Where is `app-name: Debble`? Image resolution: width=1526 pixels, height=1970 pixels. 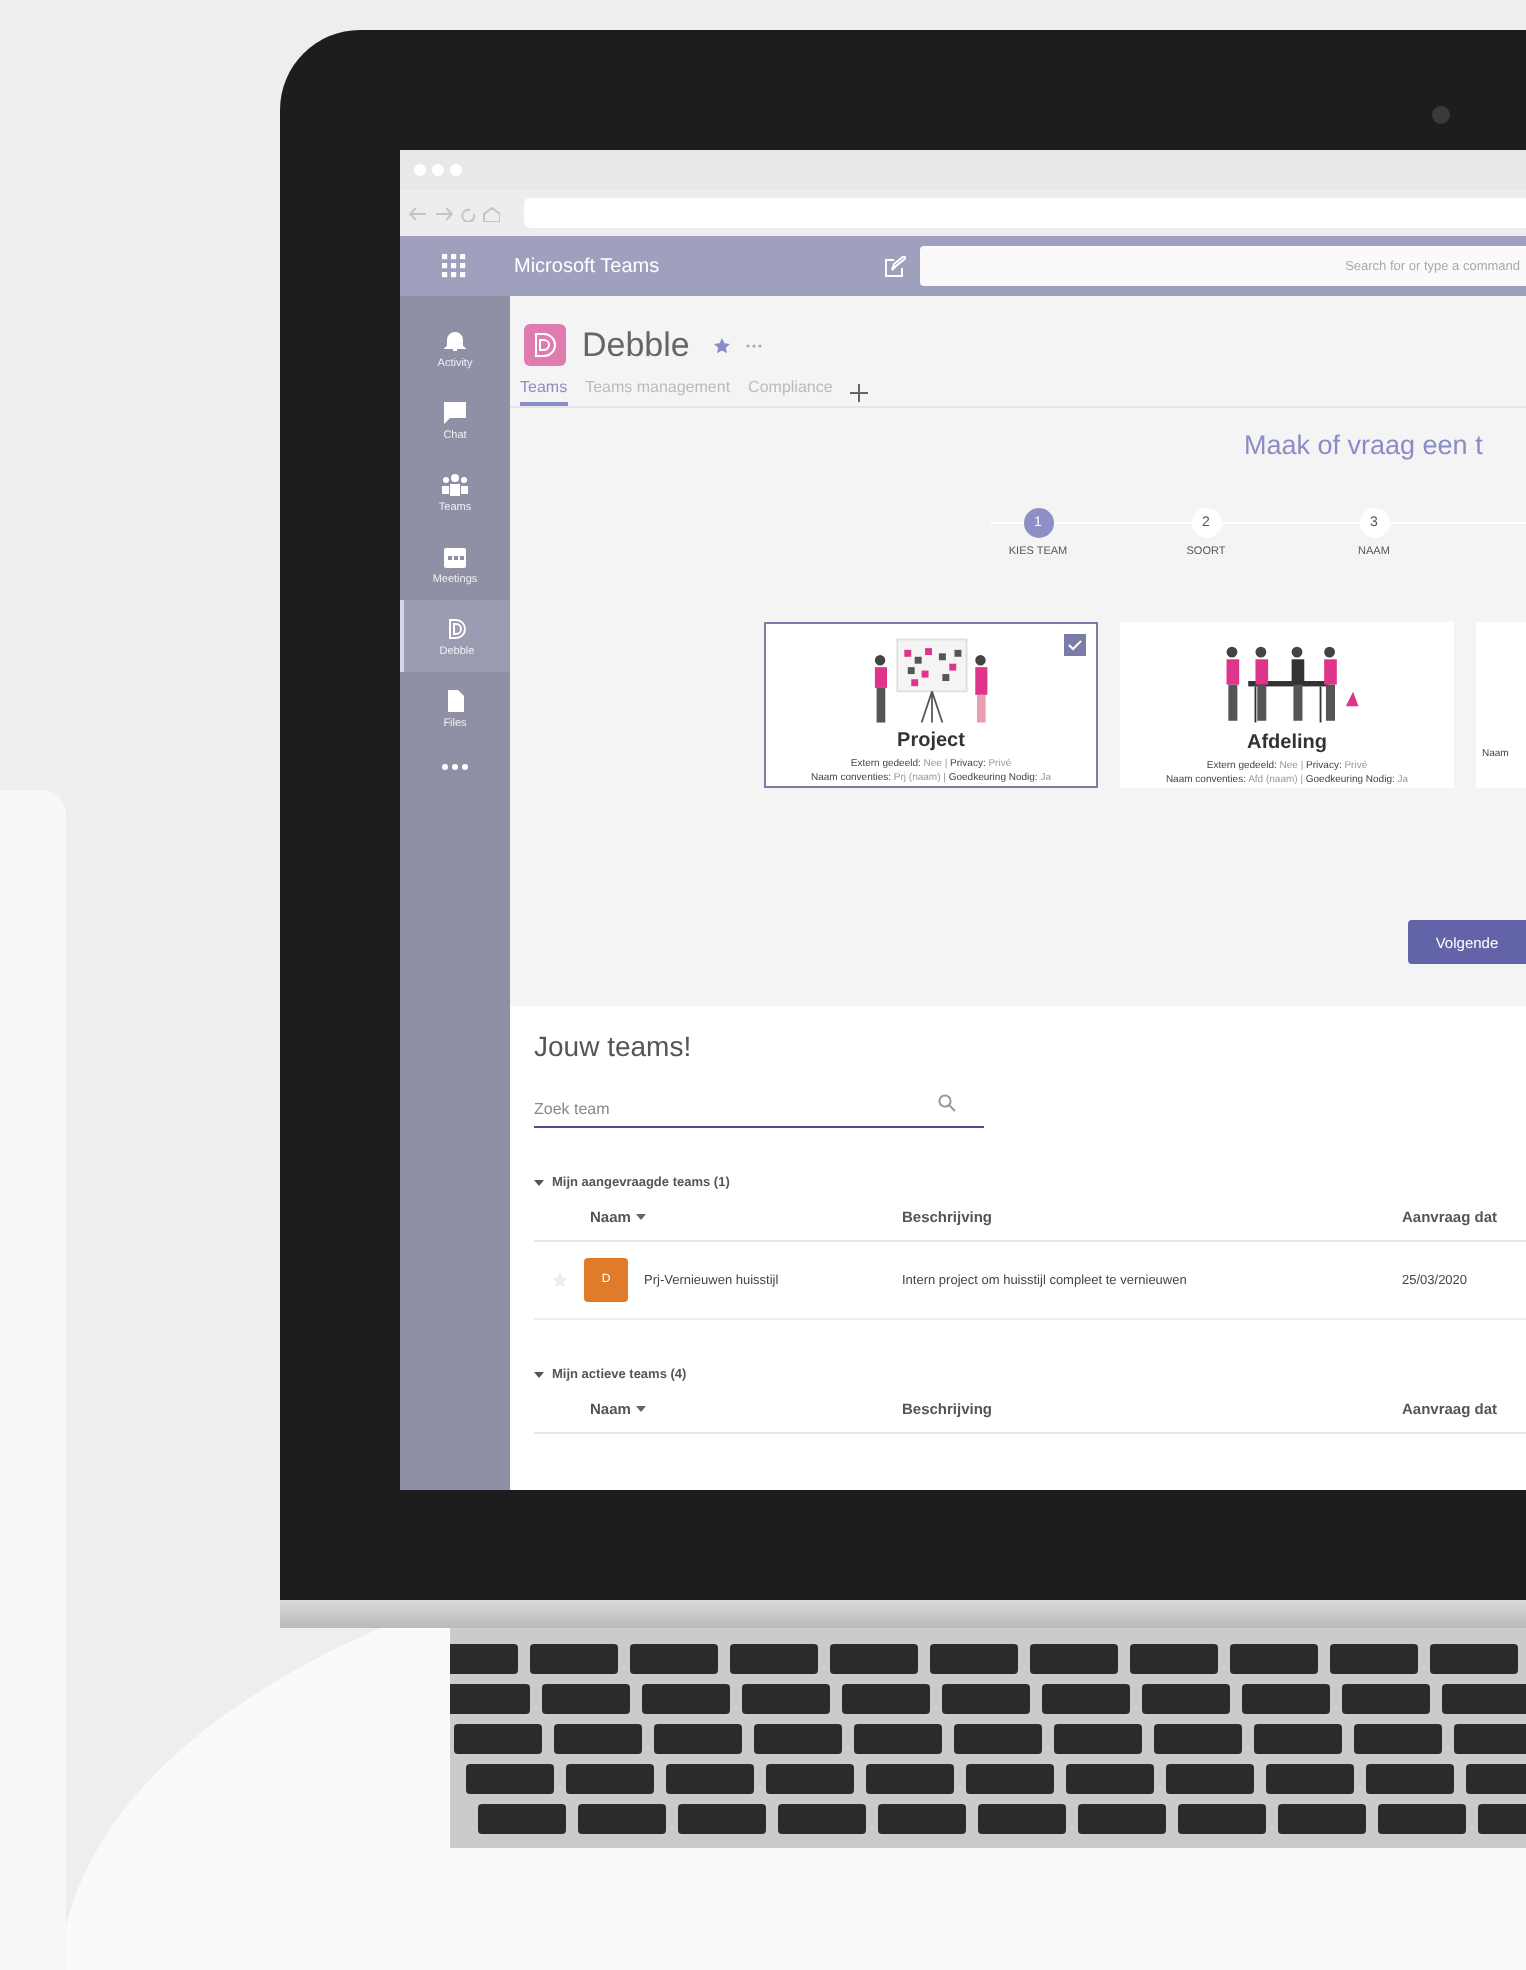 app-name: Debble is located at coordinates (636, 345).